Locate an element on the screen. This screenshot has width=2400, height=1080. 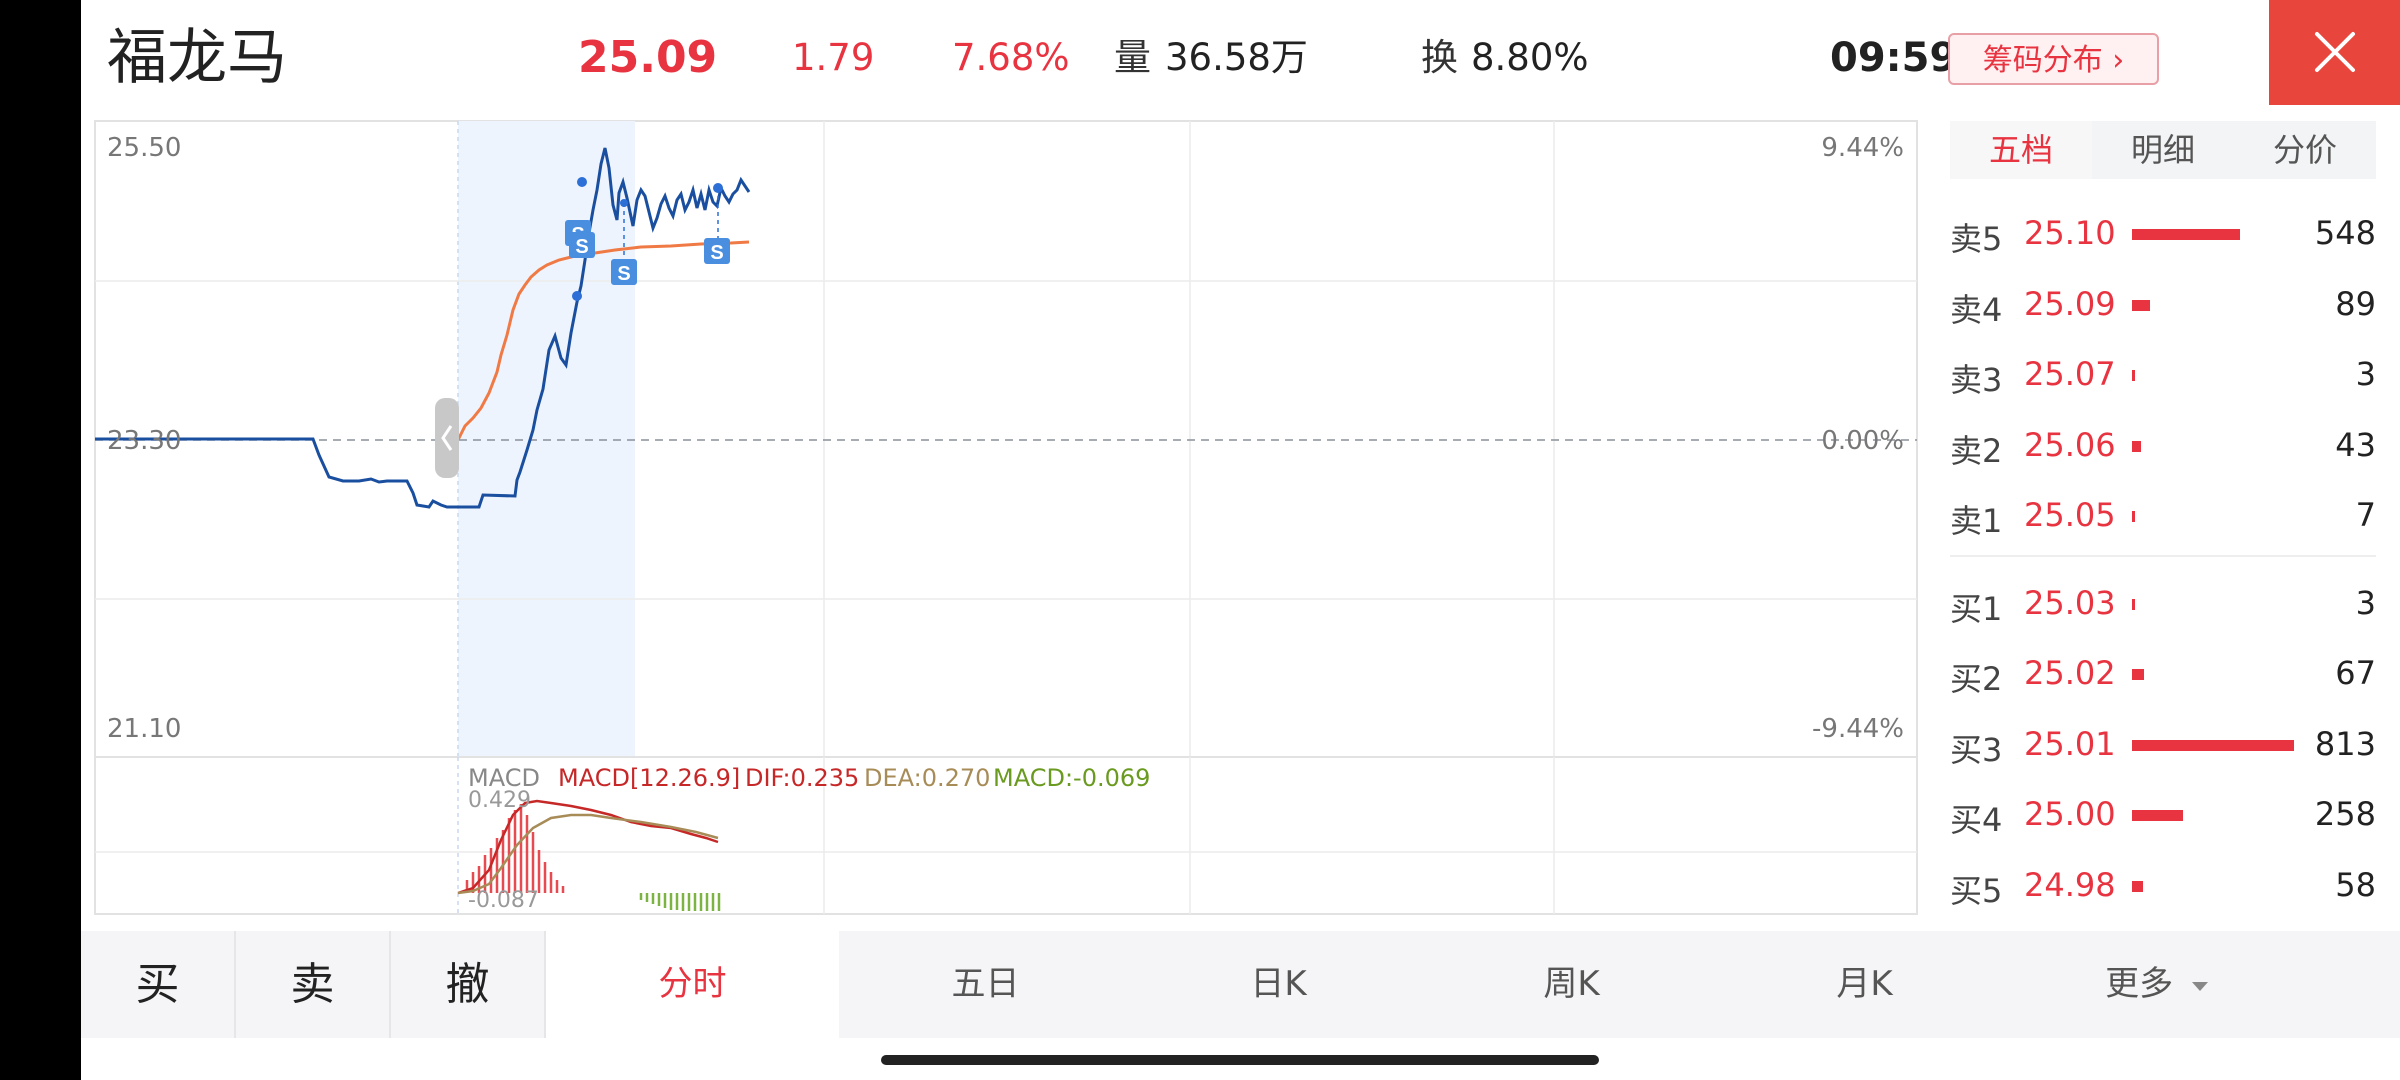
bid-label: 买2 is located at coordinates (1976, 679).